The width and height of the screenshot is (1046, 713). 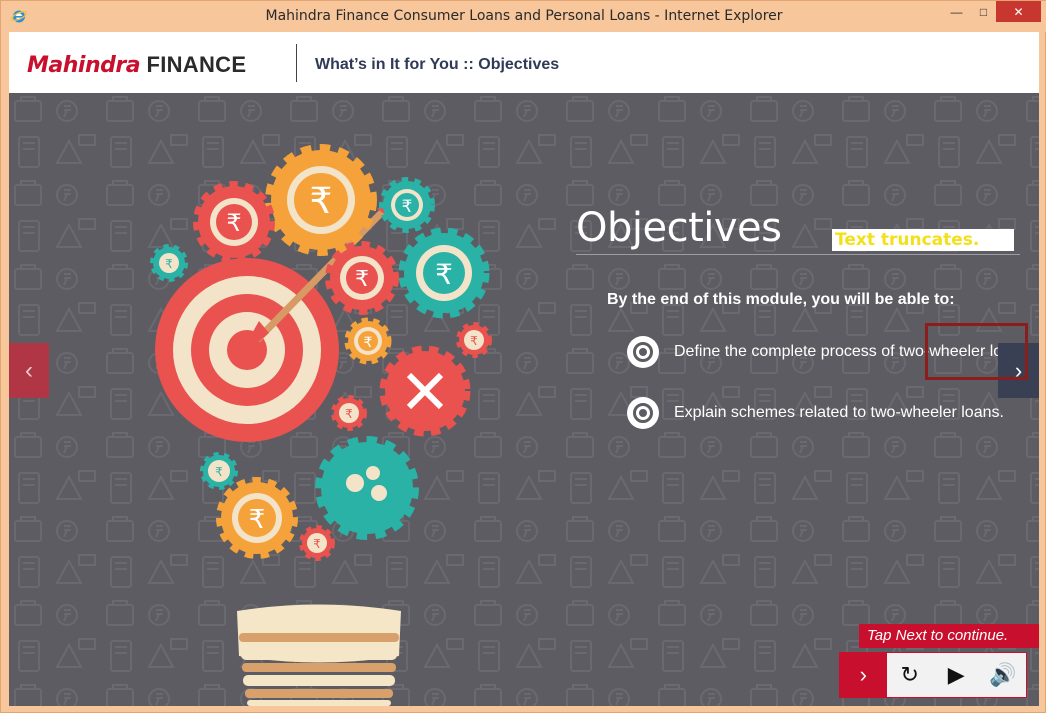 What do you see at coordinates (949, 636) in the screenshot?
I see `tap-next-hint: Tap Next to continue.` at bounding box center [949, 636].